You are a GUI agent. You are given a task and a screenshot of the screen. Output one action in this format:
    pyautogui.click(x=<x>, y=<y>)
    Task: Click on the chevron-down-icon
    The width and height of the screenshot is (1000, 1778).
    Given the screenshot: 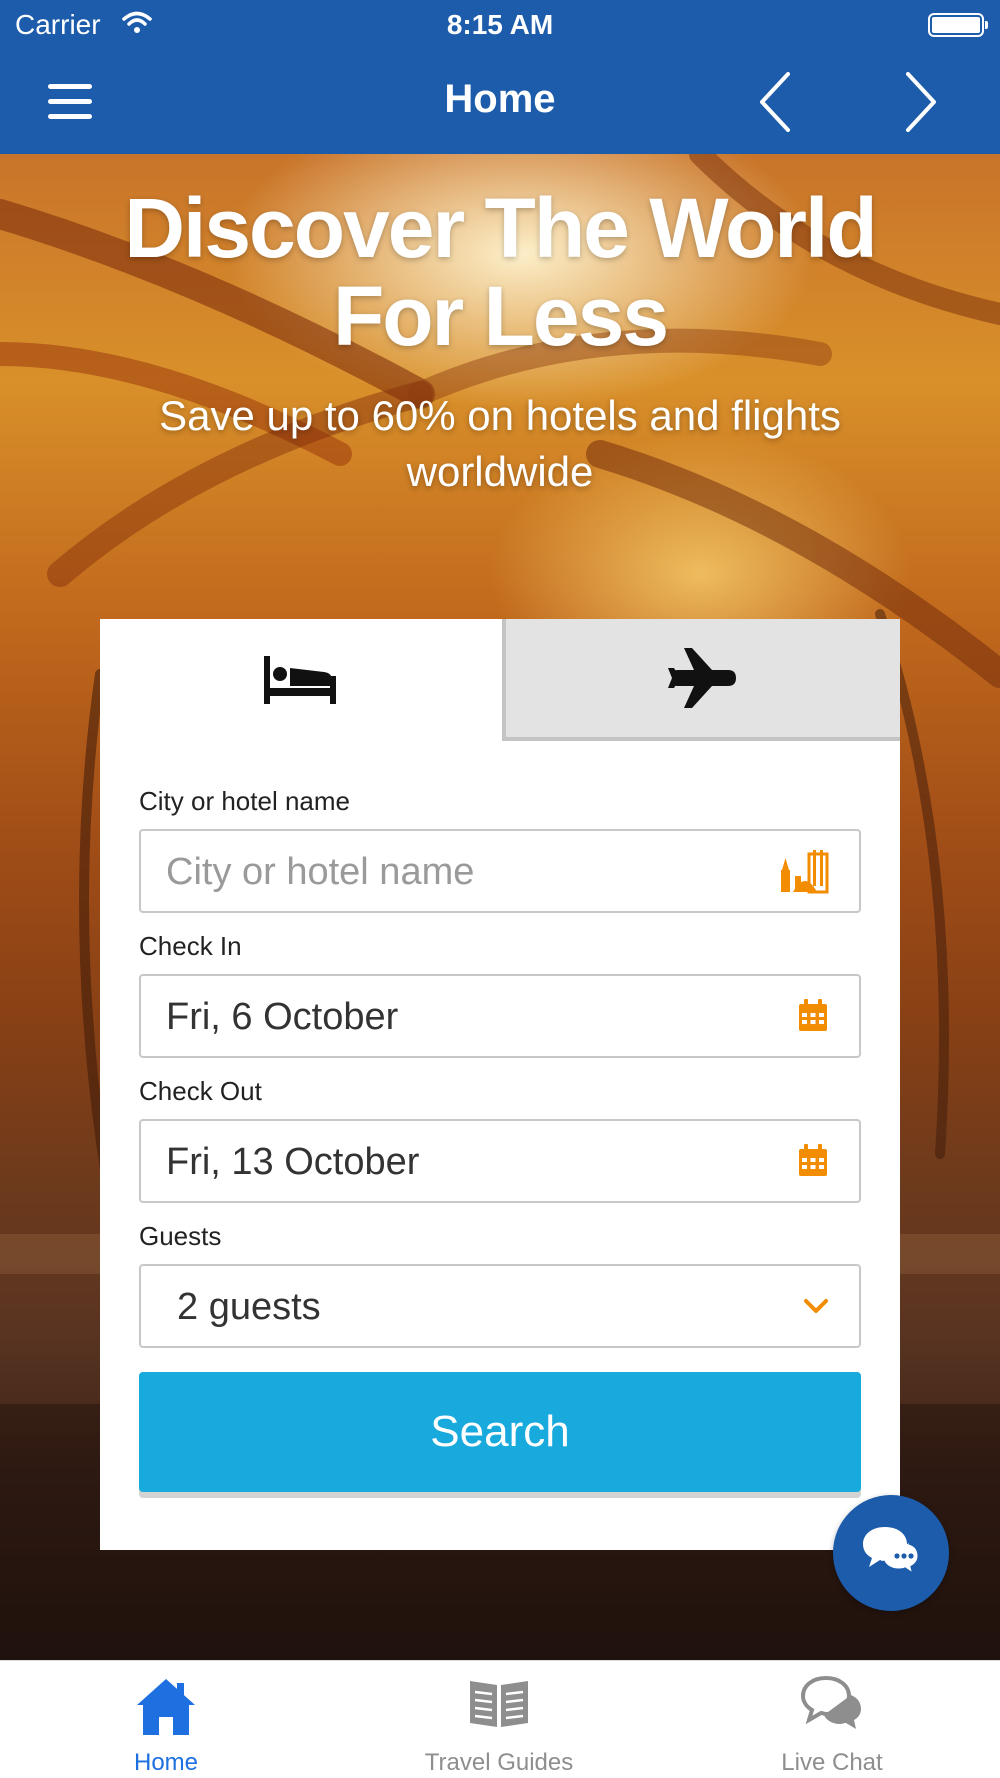 What is the action you would take?
    pyautogui.click(x=816, y=1306)
    